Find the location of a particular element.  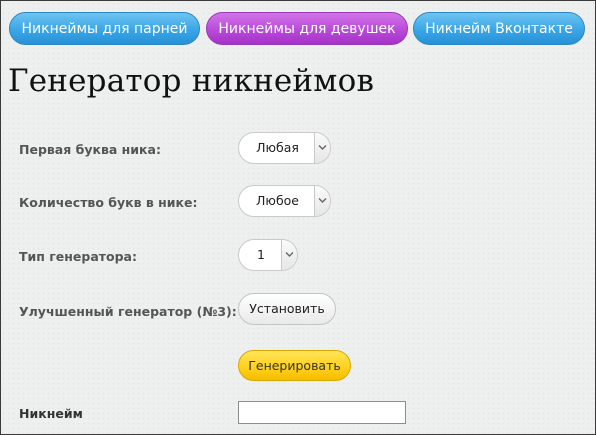

generator-type-dropdown-toggle is located at coordinates (289, 255).